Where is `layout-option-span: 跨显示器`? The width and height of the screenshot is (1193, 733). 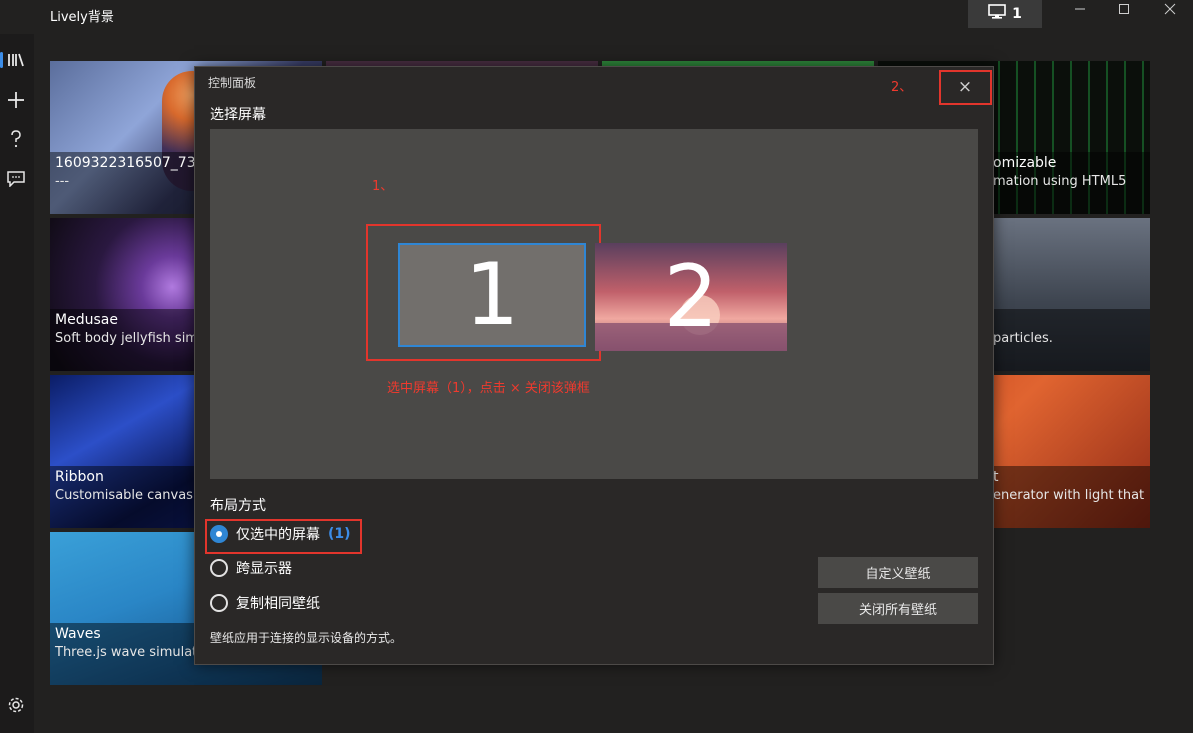 layout-option-span: 跨显示器 is located at coordinates (251, 568).